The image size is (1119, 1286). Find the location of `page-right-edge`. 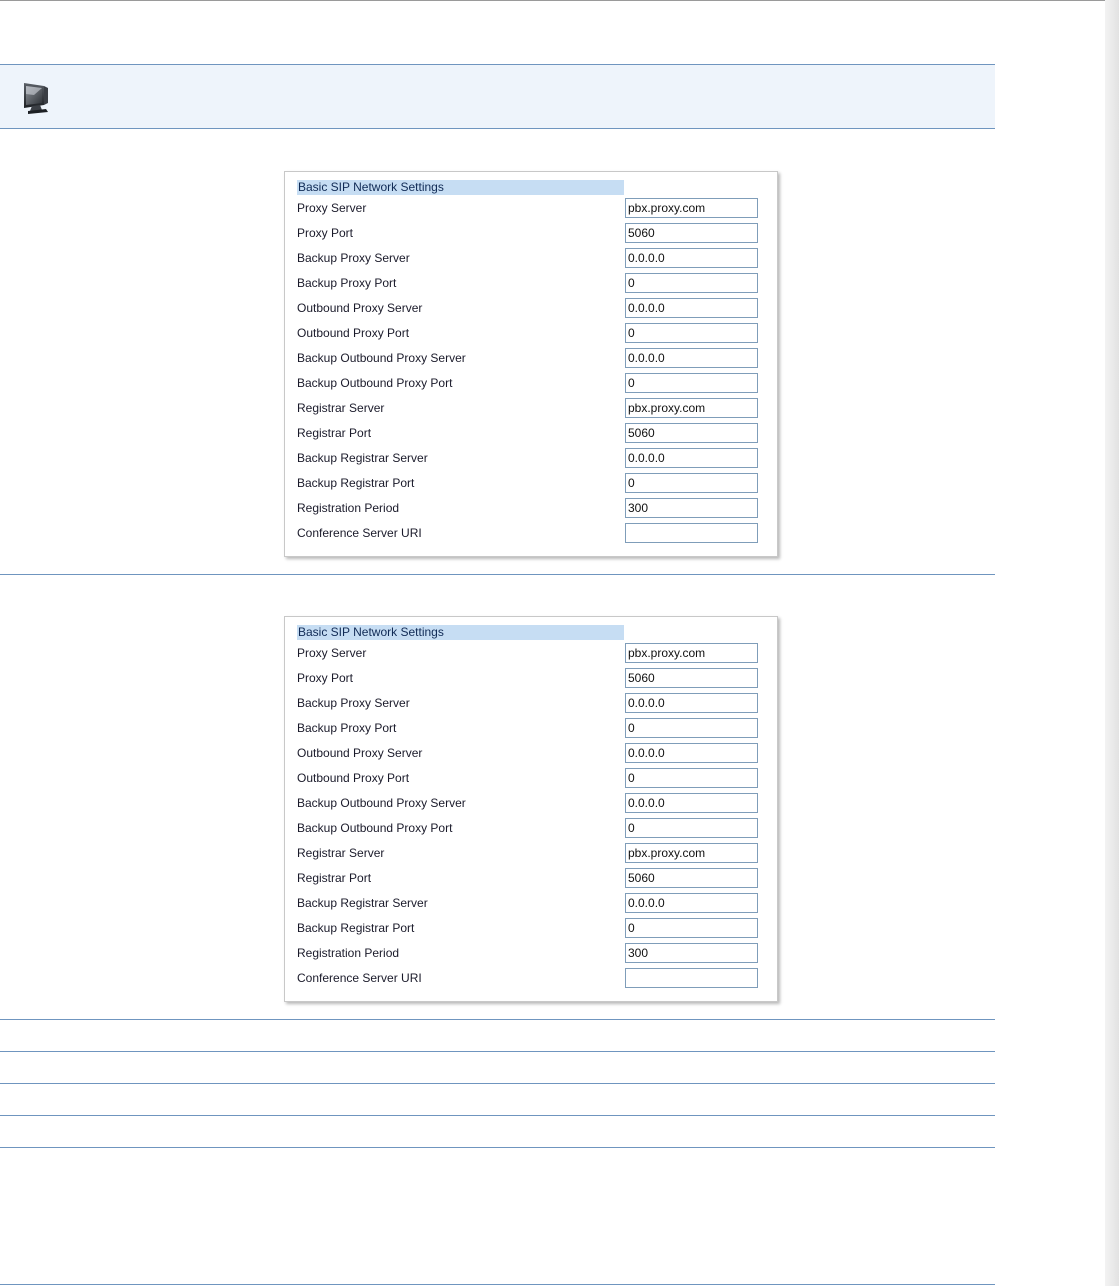

page-right-edge is located at coordinates (1112, 643).